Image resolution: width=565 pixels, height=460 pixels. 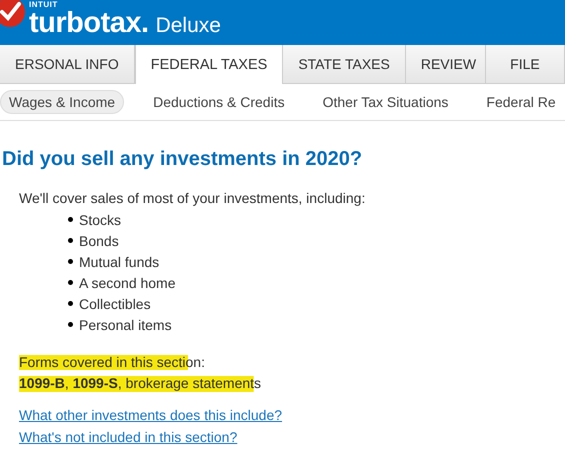 I want to click on list-item: Collectibles, so click(x=115, y=304).